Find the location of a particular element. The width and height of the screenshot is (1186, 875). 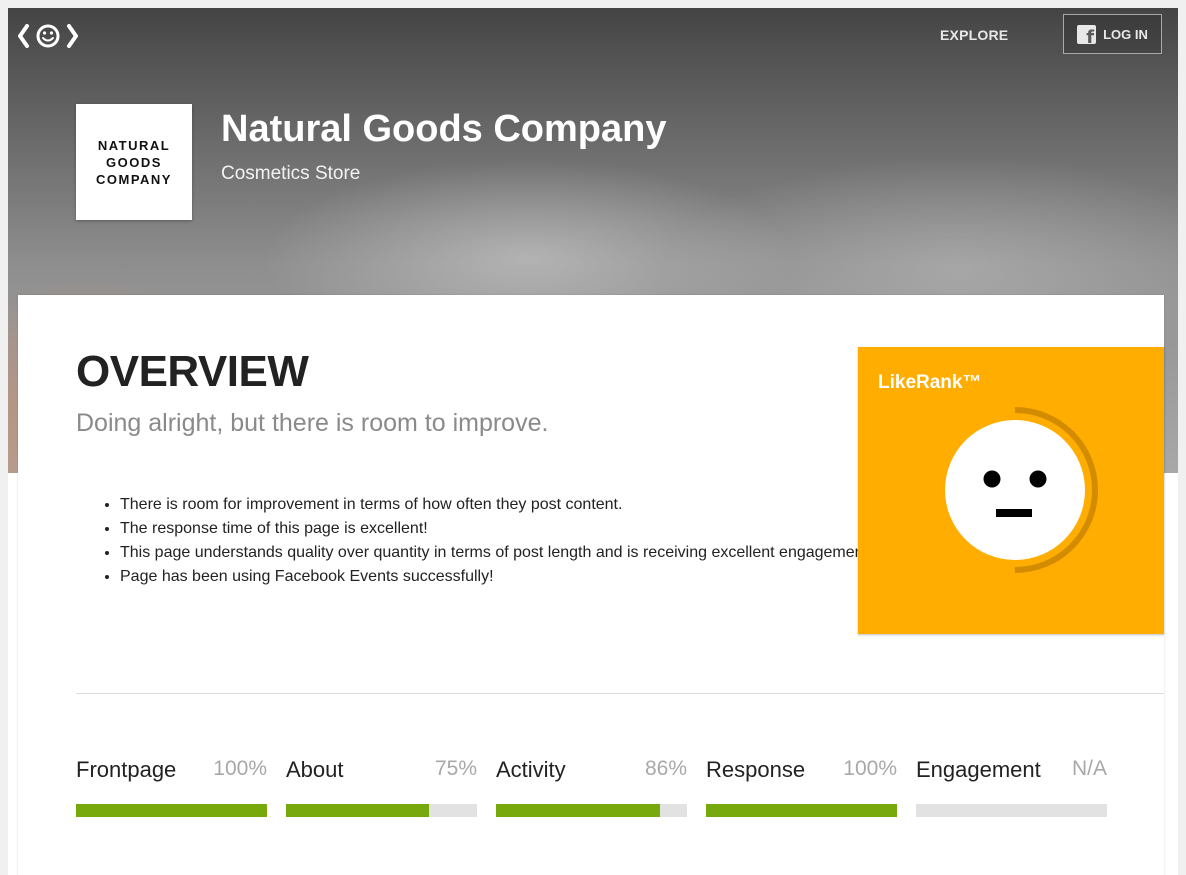

explore-link: EXPLORE is located at coordinates (974, 35).